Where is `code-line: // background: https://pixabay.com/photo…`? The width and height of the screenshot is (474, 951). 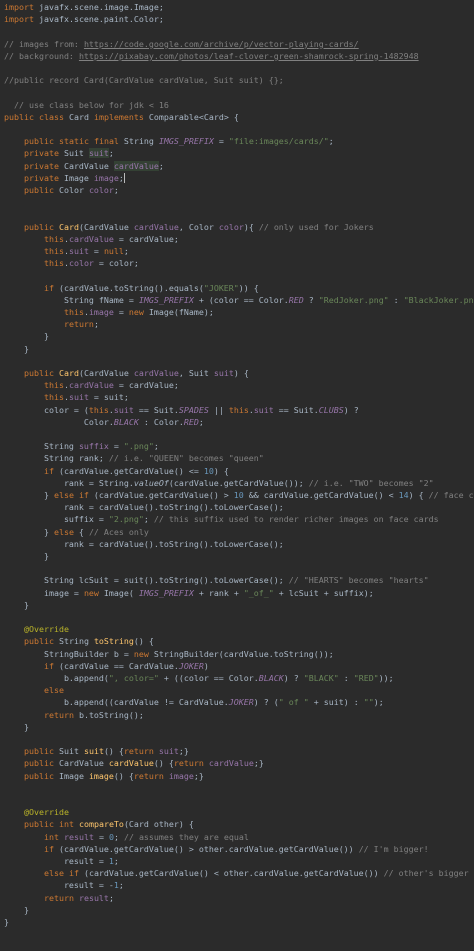
code-line: // background: https://pixabay.com/photo… is located at coordinates (237, 56).